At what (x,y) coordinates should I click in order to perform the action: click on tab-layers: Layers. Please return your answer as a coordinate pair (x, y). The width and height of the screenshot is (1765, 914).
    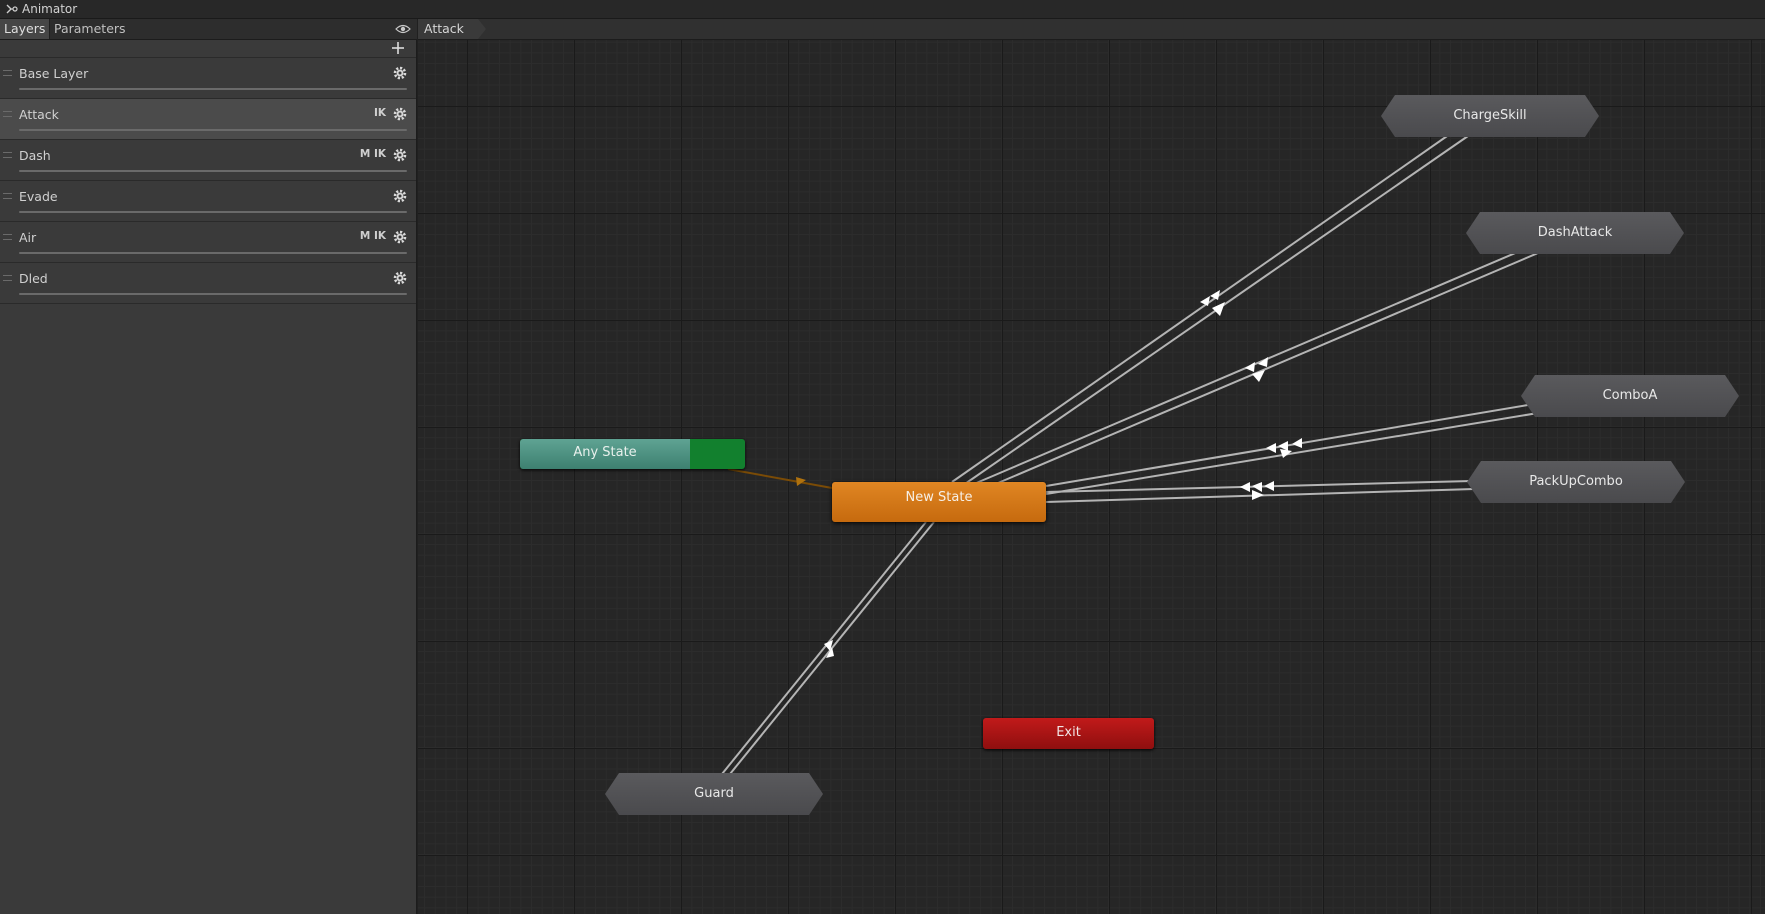
    Looking at the image, I should click on (25, 29).